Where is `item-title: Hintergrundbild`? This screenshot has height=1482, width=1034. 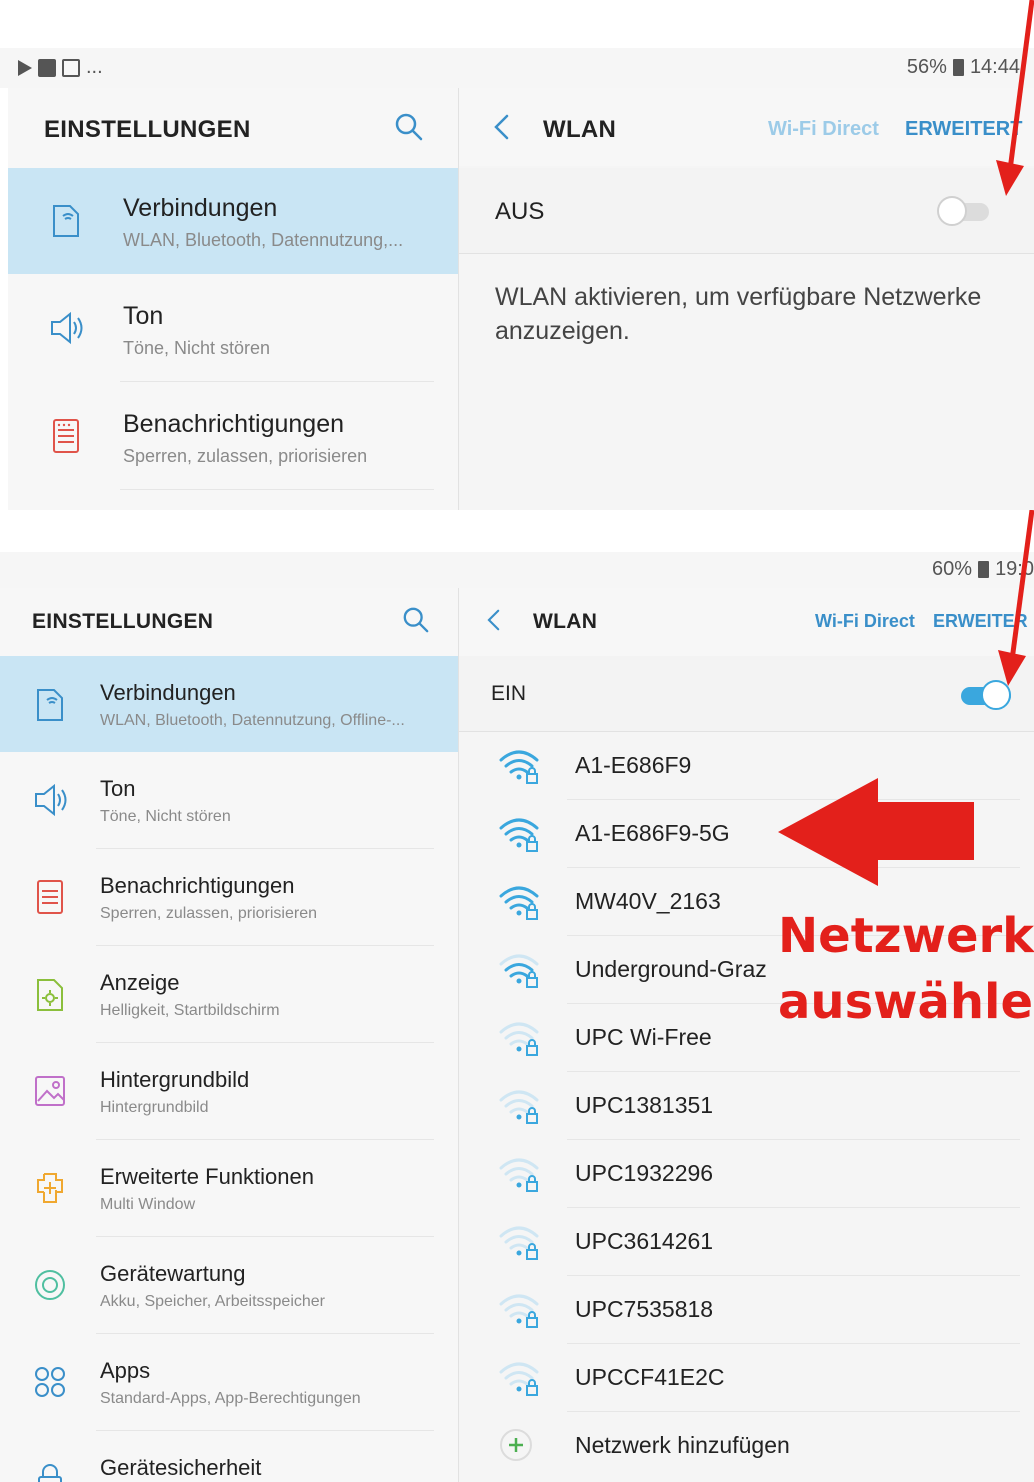 item-title: Hintergrundbild is located at coordinates (175, 1079).